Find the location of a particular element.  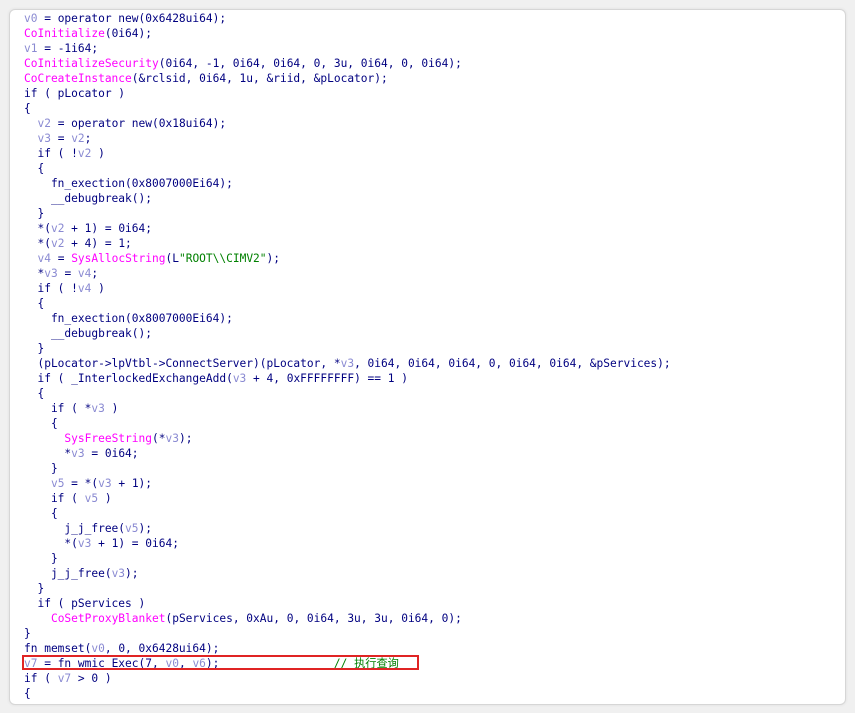

code-token-txt: if ( pServices ) is located at coordinates (85, 603).